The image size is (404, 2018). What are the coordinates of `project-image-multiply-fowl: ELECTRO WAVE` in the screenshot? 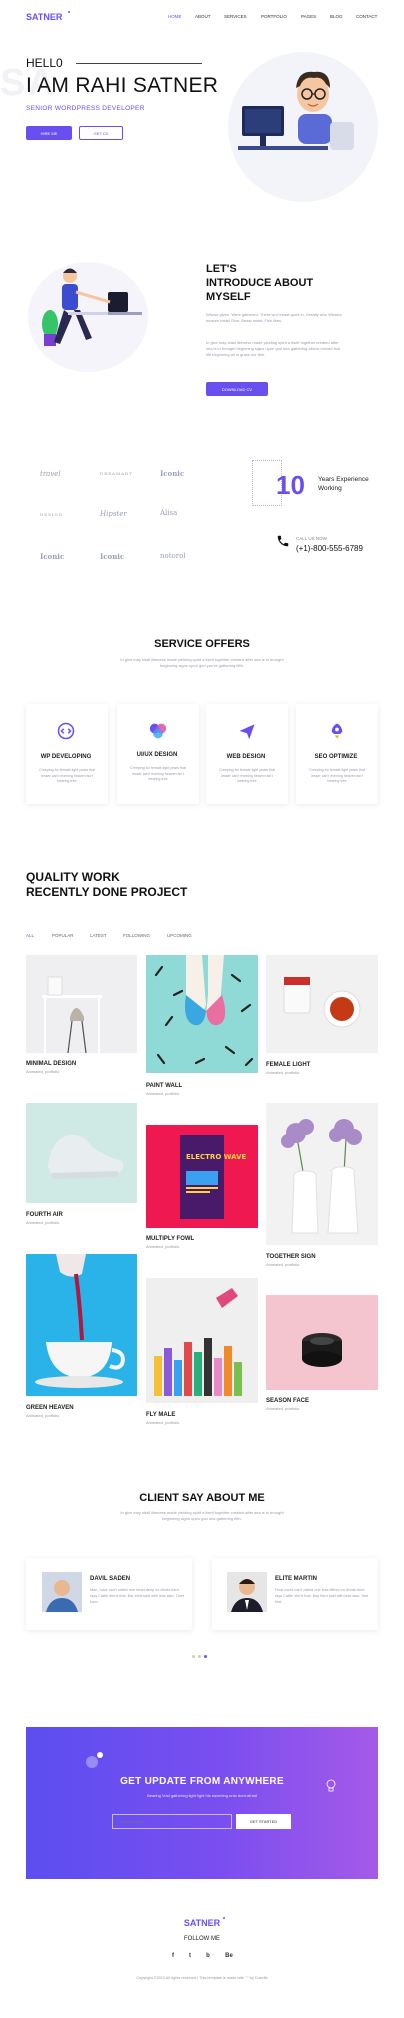 It's located at (202, 1176).